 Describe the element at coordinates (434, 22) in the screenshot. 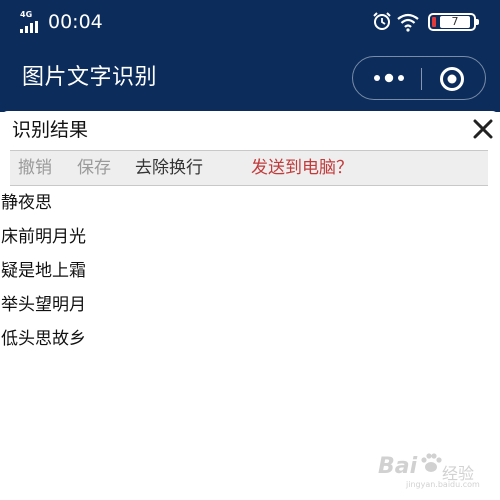

I see `battery-fill` at that location.